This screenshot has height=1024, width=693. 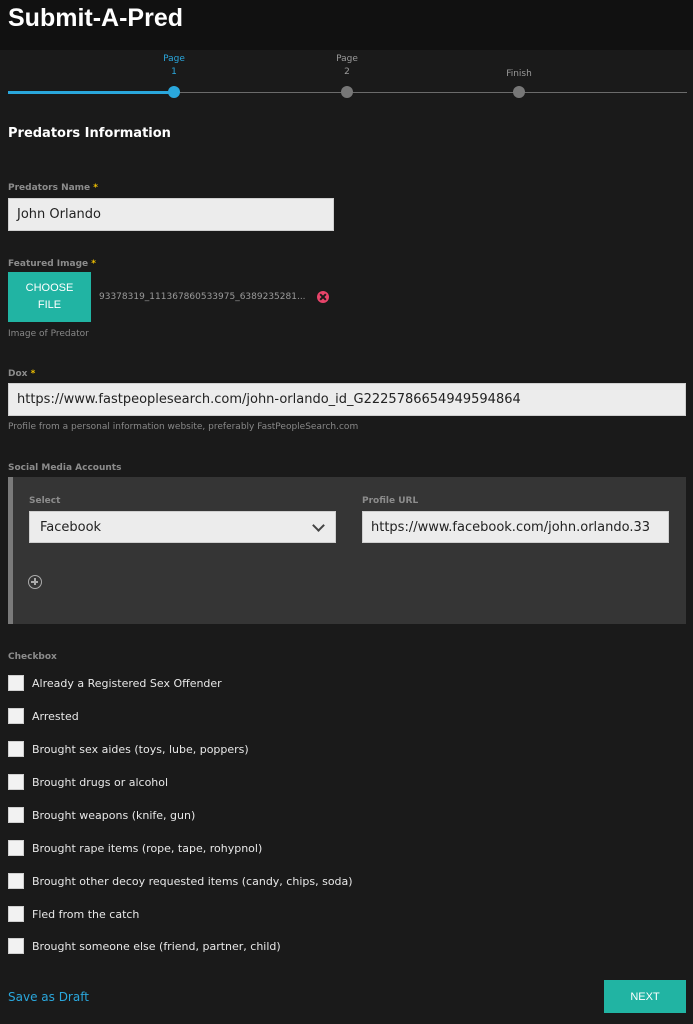 I want to click on page-title: Submit-A-Pred, so click(x=95, y=18).